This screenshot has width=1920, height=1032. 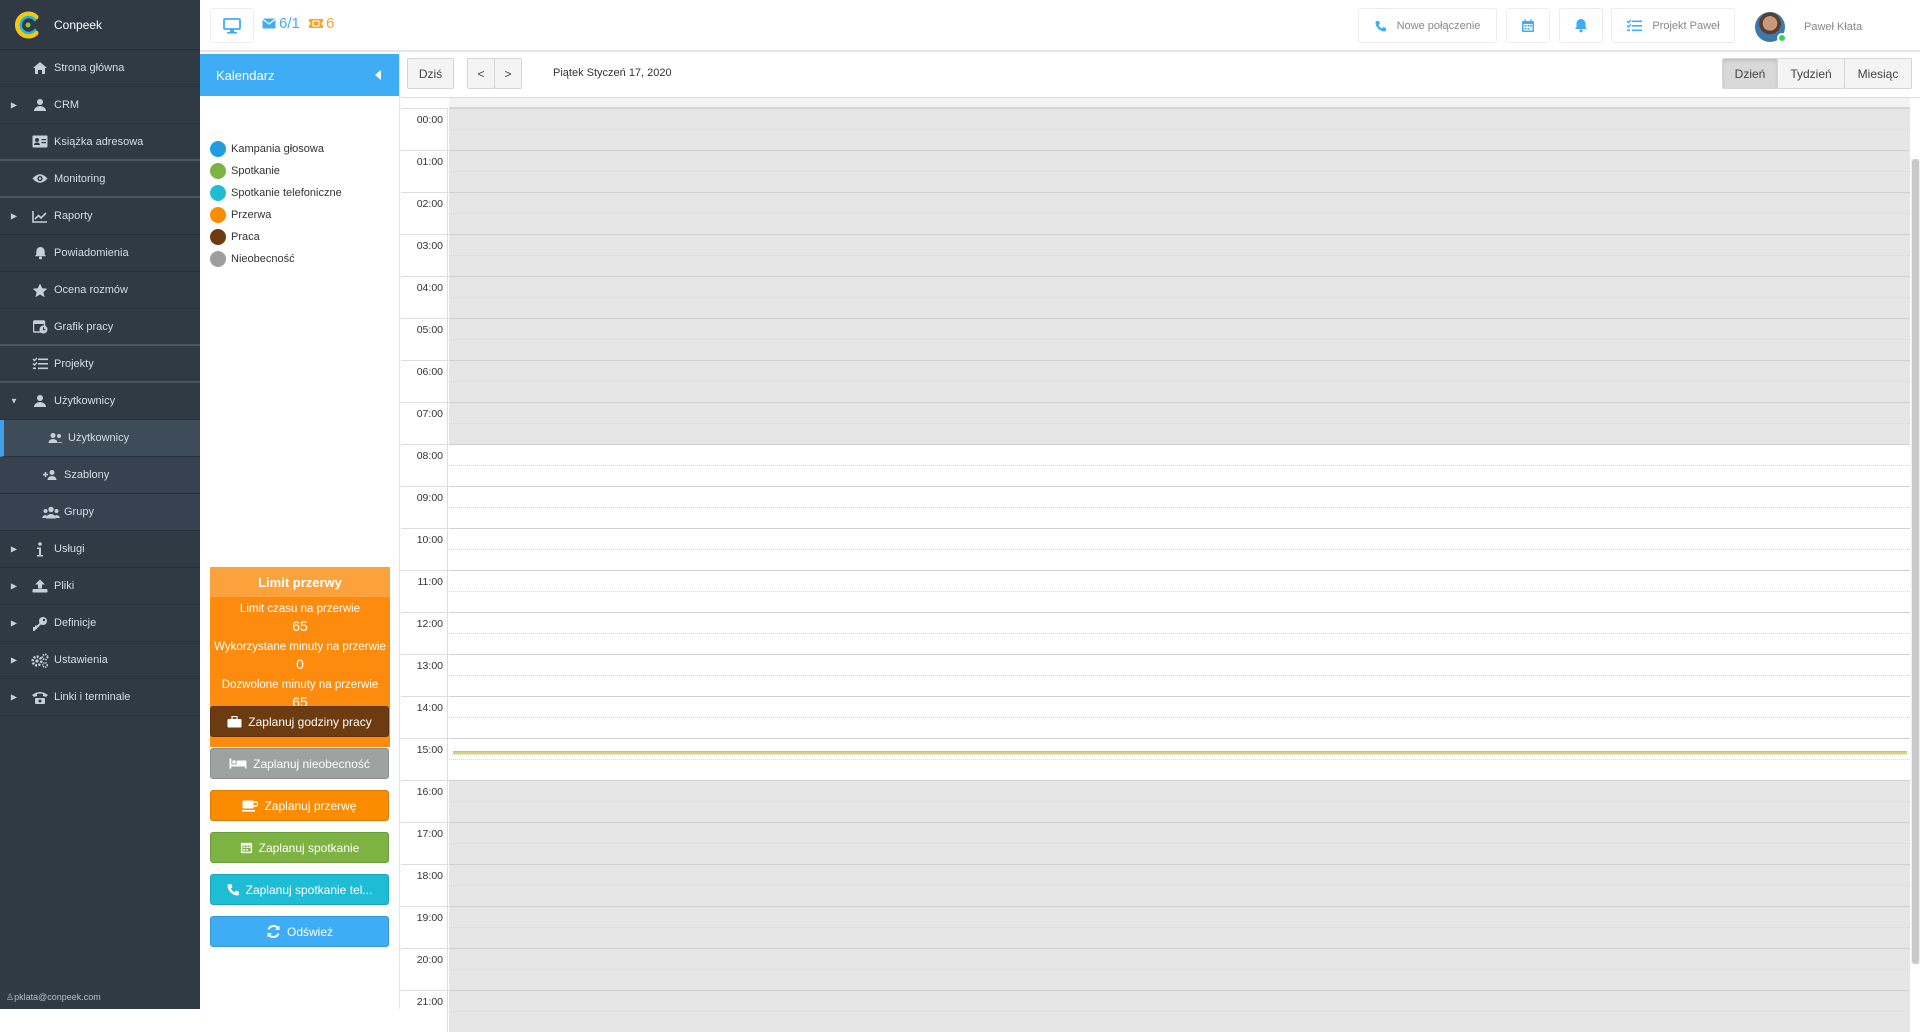 I want to click on sidebar-item-książka-adresowa: Książka adresowa, so click(x=100, y=142).